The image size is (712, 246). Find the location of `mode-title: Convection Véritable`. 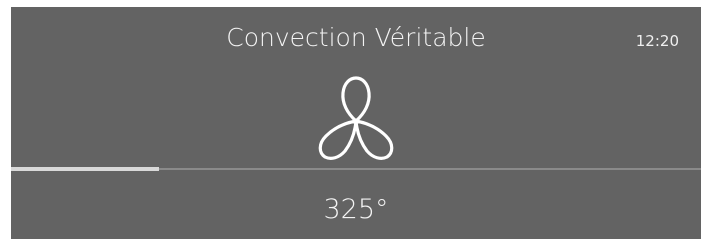

mode-title: Convection Véritable is located at coordinates (356, 37).